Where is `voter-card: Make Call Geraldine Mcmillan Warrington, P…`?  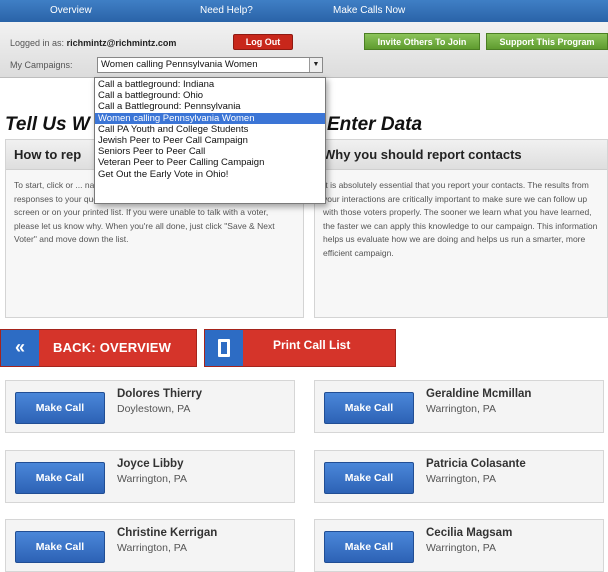 voter-card: Make Call Geraldine Mcmillan Warrington, P… is located at coordinates (459, 406).